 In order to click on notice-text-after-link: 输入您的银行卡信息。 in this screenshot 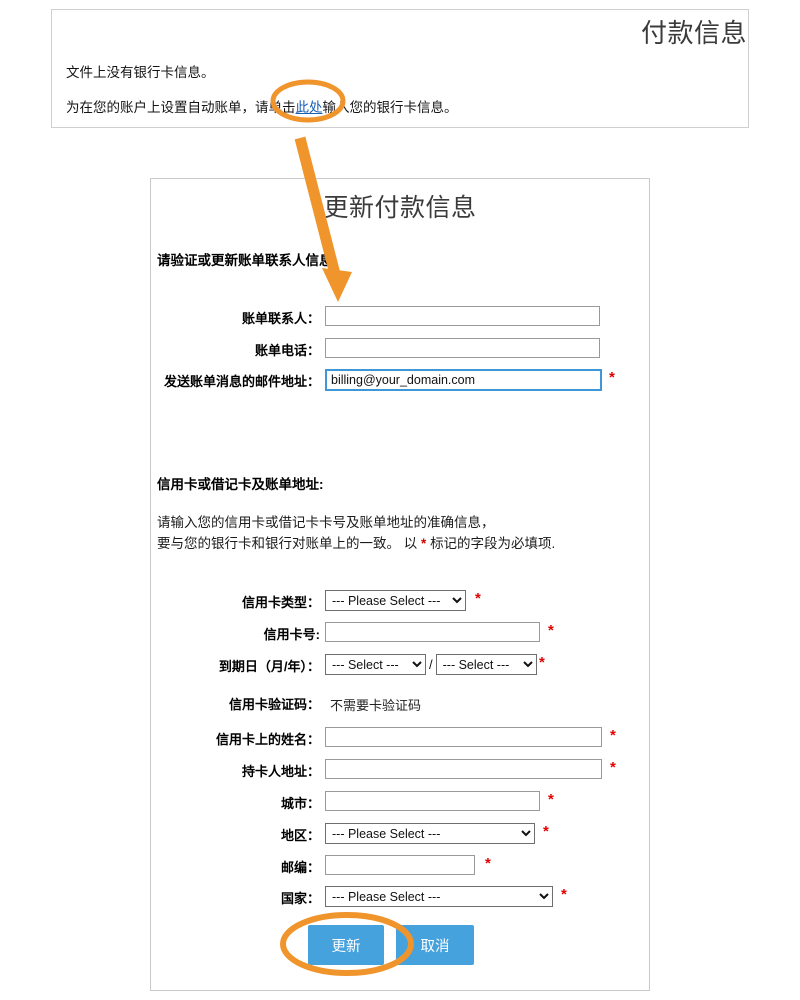, I will do `click(390, 107)`.